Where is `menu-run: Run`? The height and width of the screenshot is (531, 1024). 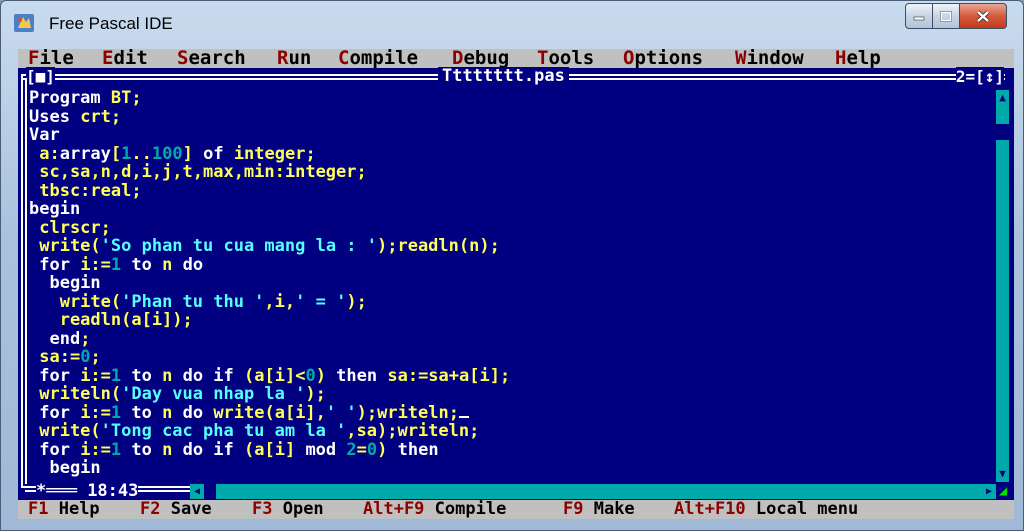
menu-run: Run is located at coordinates (294, 58).